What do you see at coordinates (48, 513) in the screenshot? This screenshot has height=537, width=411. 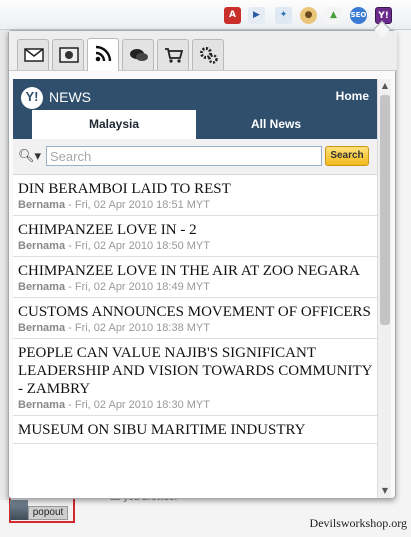 I see `popout-button: popout` at bounding box center [48, 513].